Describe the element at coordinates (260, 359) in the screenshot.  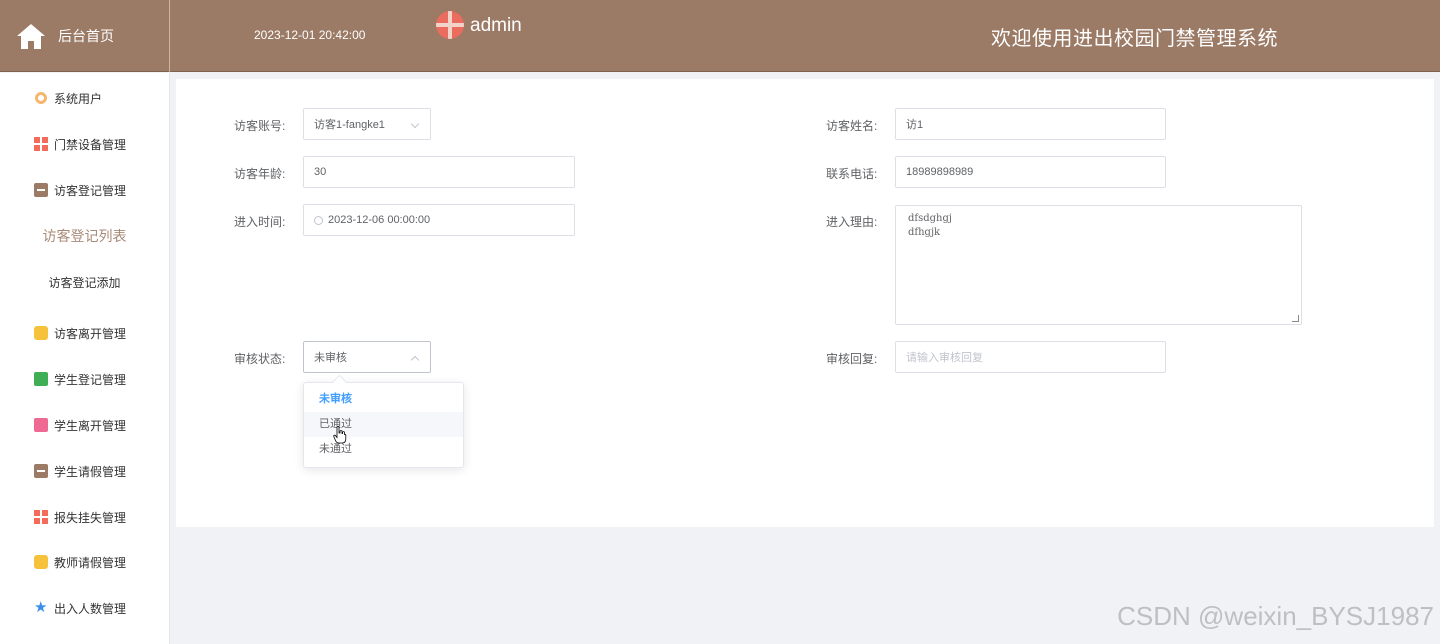
I see `review-status-label: 审核状态:` at that location.